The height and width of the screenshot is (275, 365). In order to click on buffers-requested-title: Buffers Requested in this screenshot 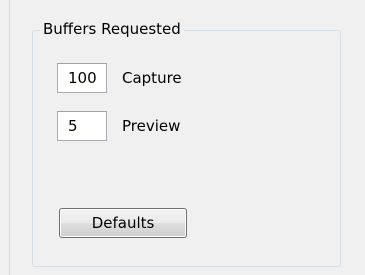, I will do `click(112, 29)`.